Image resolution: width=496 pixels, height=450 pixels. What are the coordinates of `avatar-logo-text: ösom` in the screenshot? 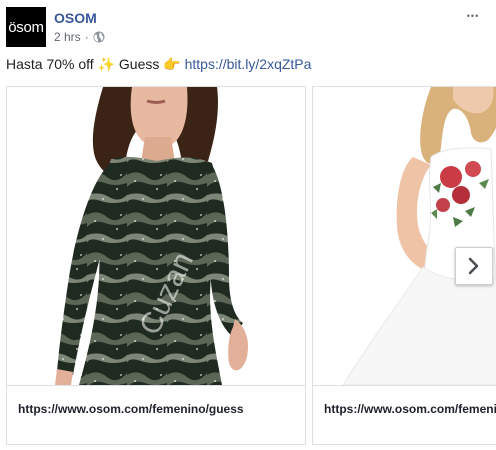 It's located at (26, 27).